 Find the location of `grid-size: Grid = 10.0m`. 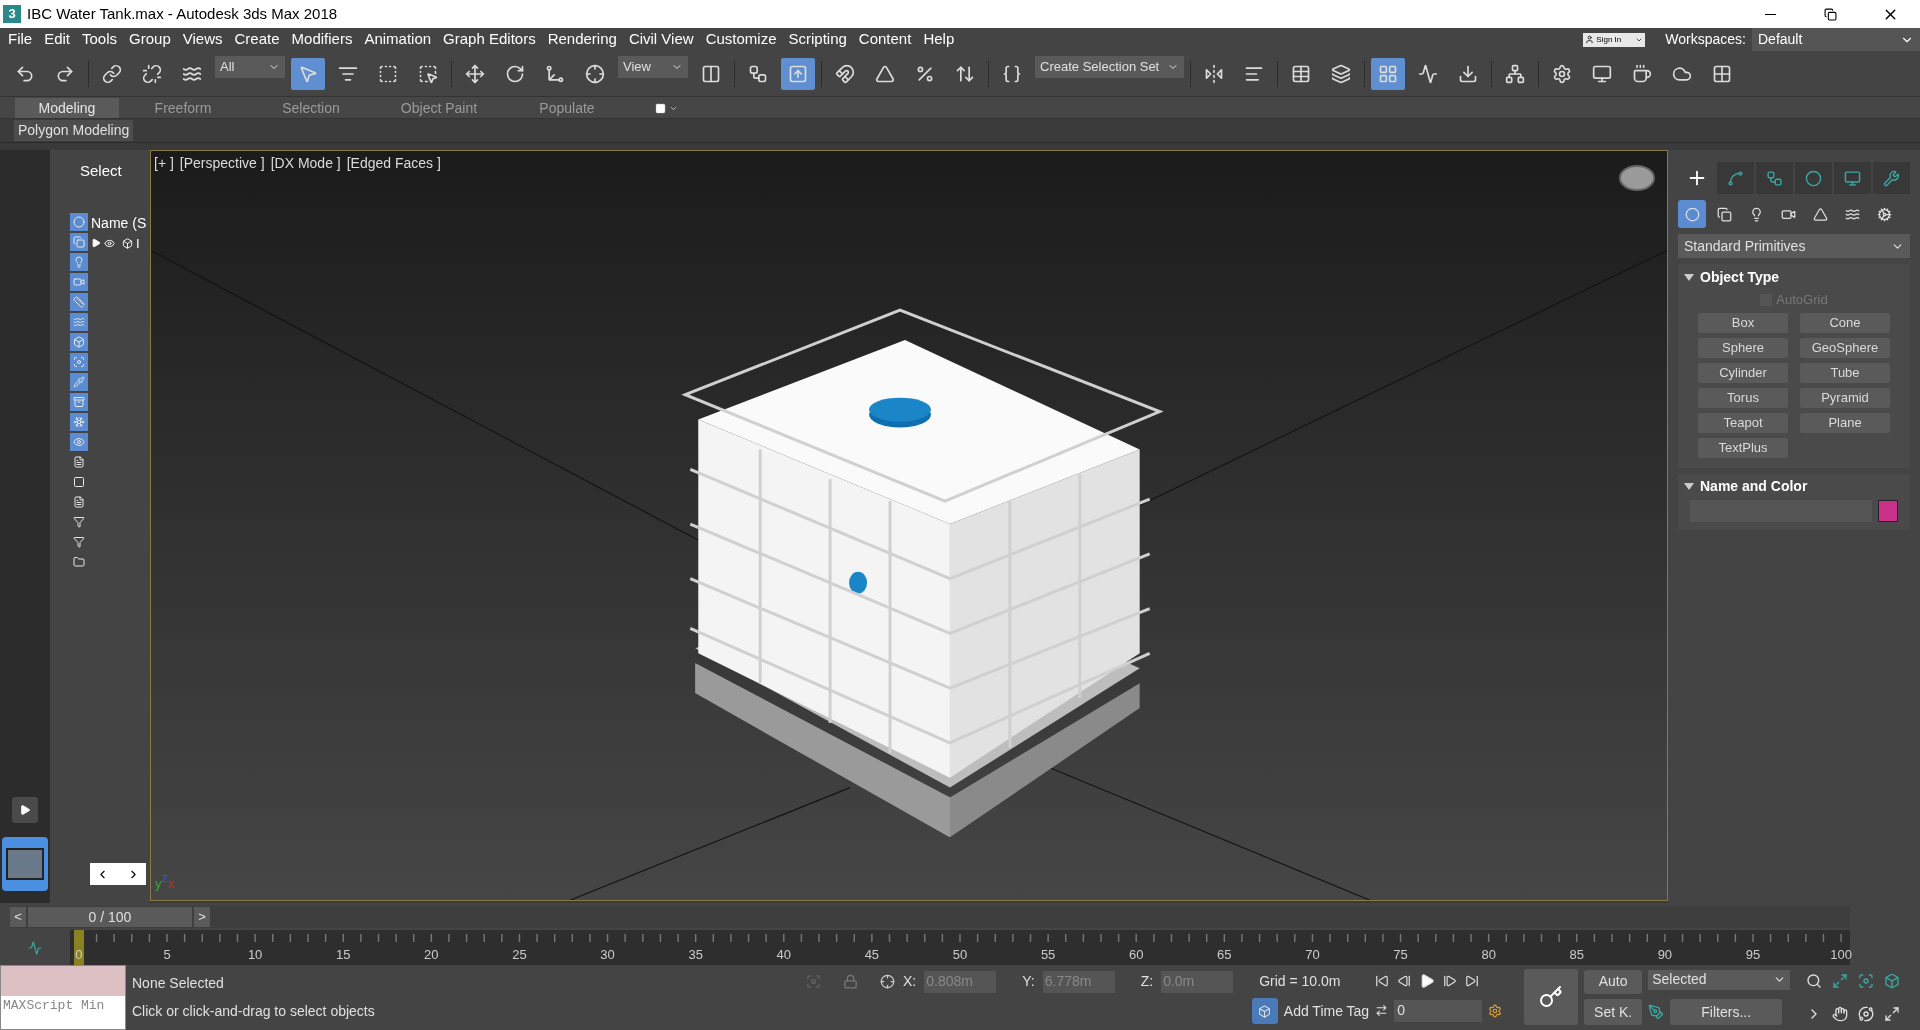

grid-size: Grid = 10.0m is located at coordinates (1300, 982).